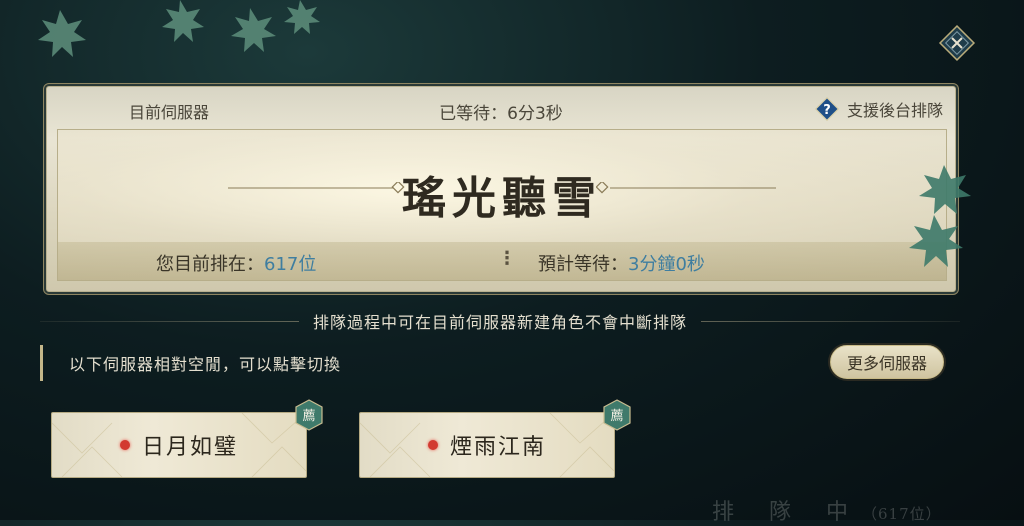 This screenshot has width=1024, height=526. Describe the element at coordinates (887, 362) in the screenshot. I see `more-servers-button: 更多伺服器` at that location.